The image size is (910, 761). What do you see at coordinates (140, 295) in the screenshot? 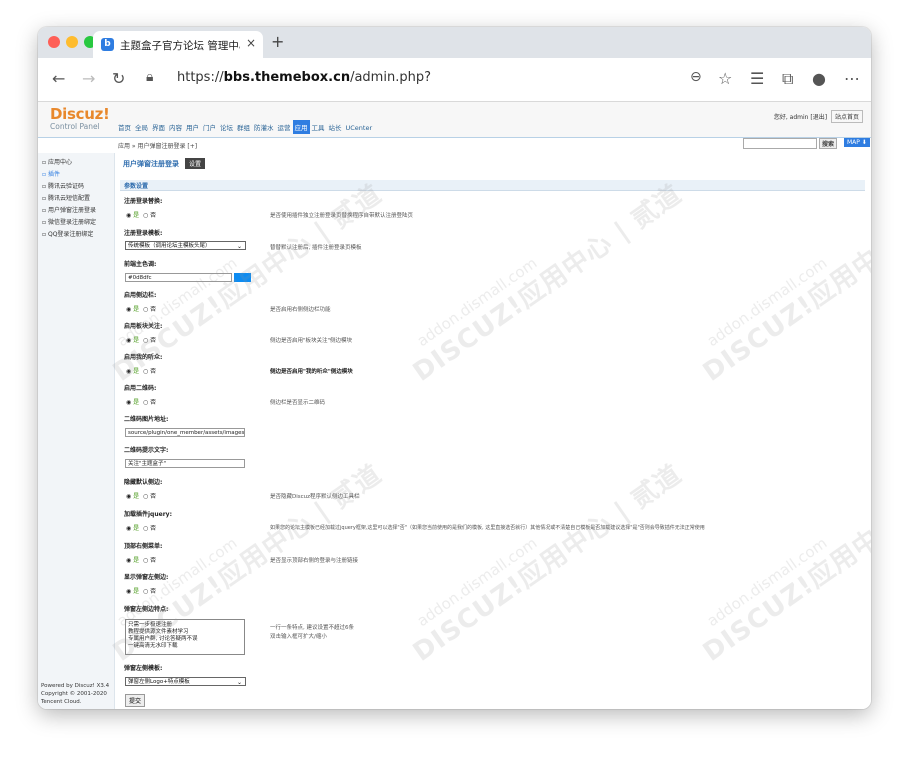
I see `field-label: 启用侧边栏:` at bounding box center [140, 295].